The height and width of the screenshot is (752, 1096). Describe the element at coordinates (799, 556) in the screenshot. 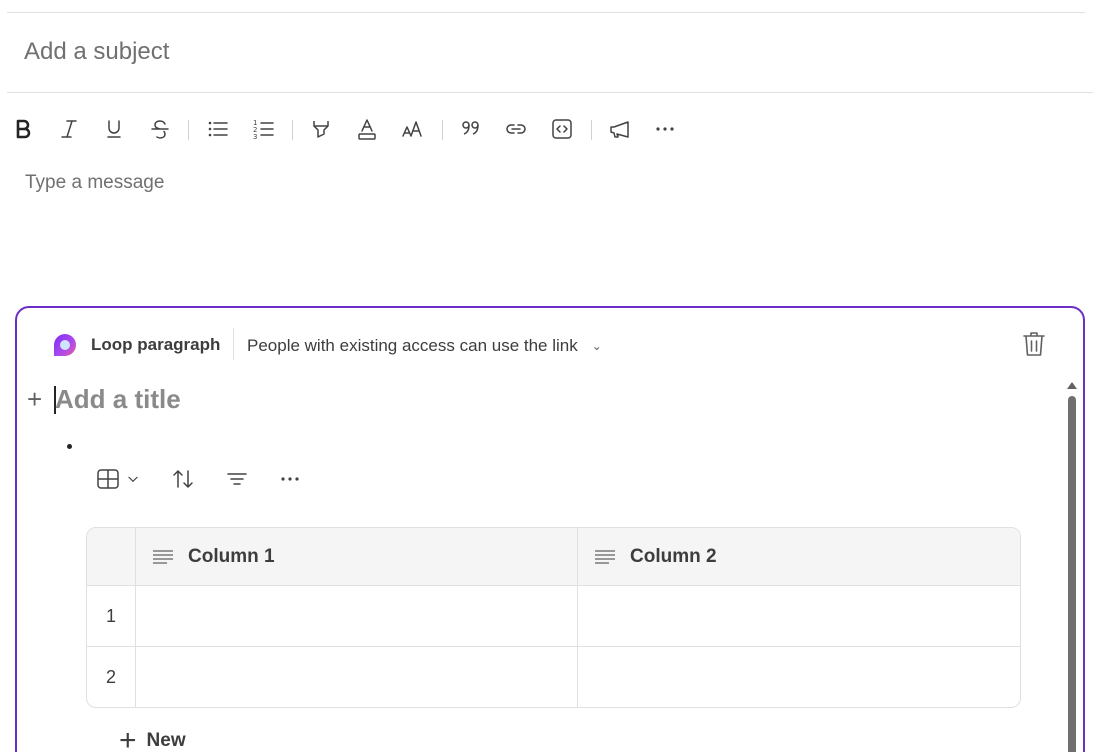

I see `column-header: Column 2` at that location.